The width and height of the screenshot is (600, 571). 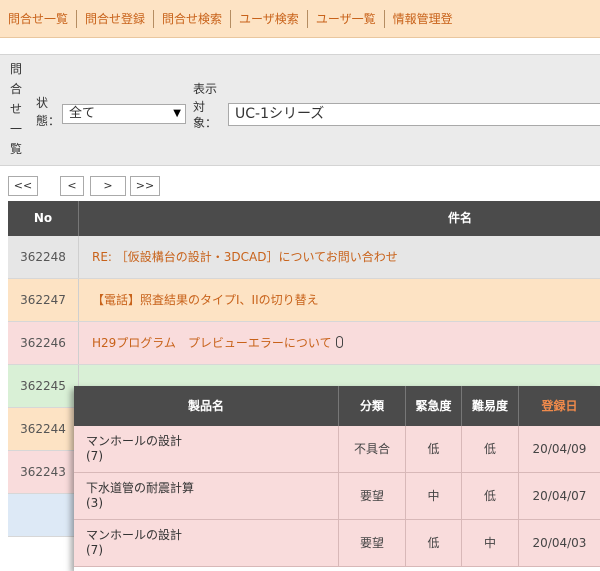 I want to click on product-name: 下水道管の耐震計算, so click(x=140, y=488).